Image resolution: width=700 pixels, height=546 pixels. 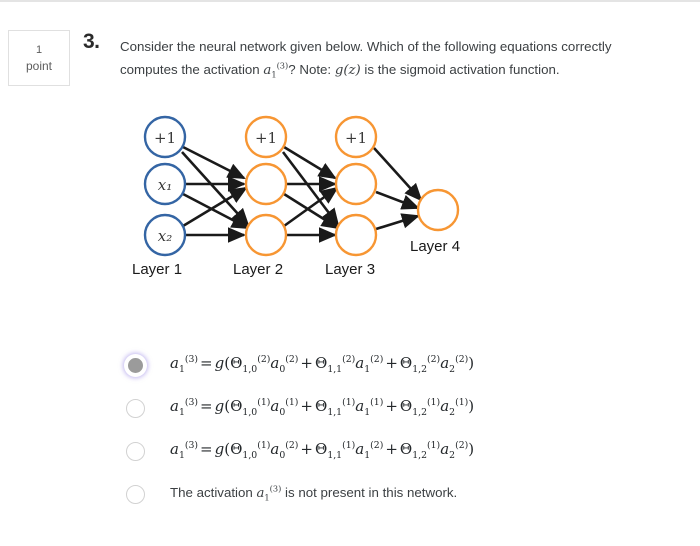 I want to click on opt-b-t1-theta-sup: (1), so click(x=264, y=402).